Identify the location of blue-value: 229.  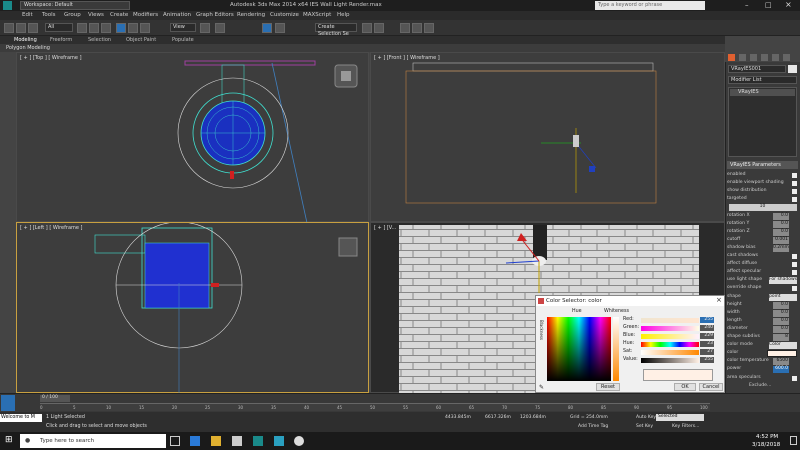
(707, 336).